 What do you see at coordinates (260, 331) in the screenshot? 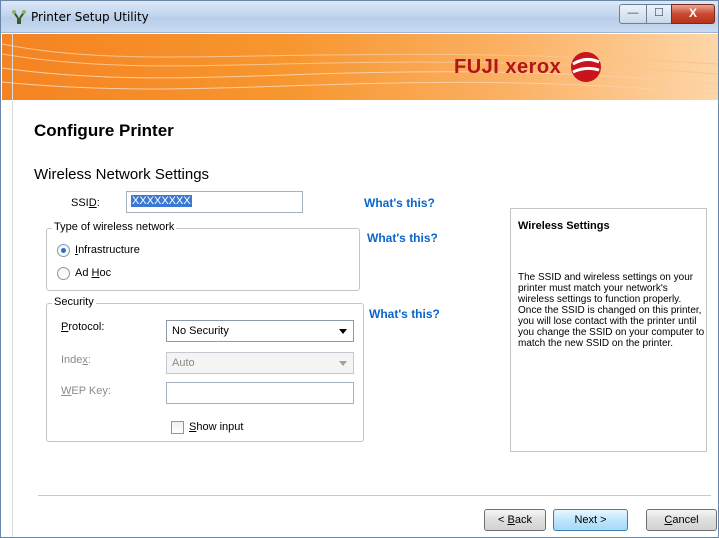
I see `protocol-select: No Security` at bounding box center [260, 331].